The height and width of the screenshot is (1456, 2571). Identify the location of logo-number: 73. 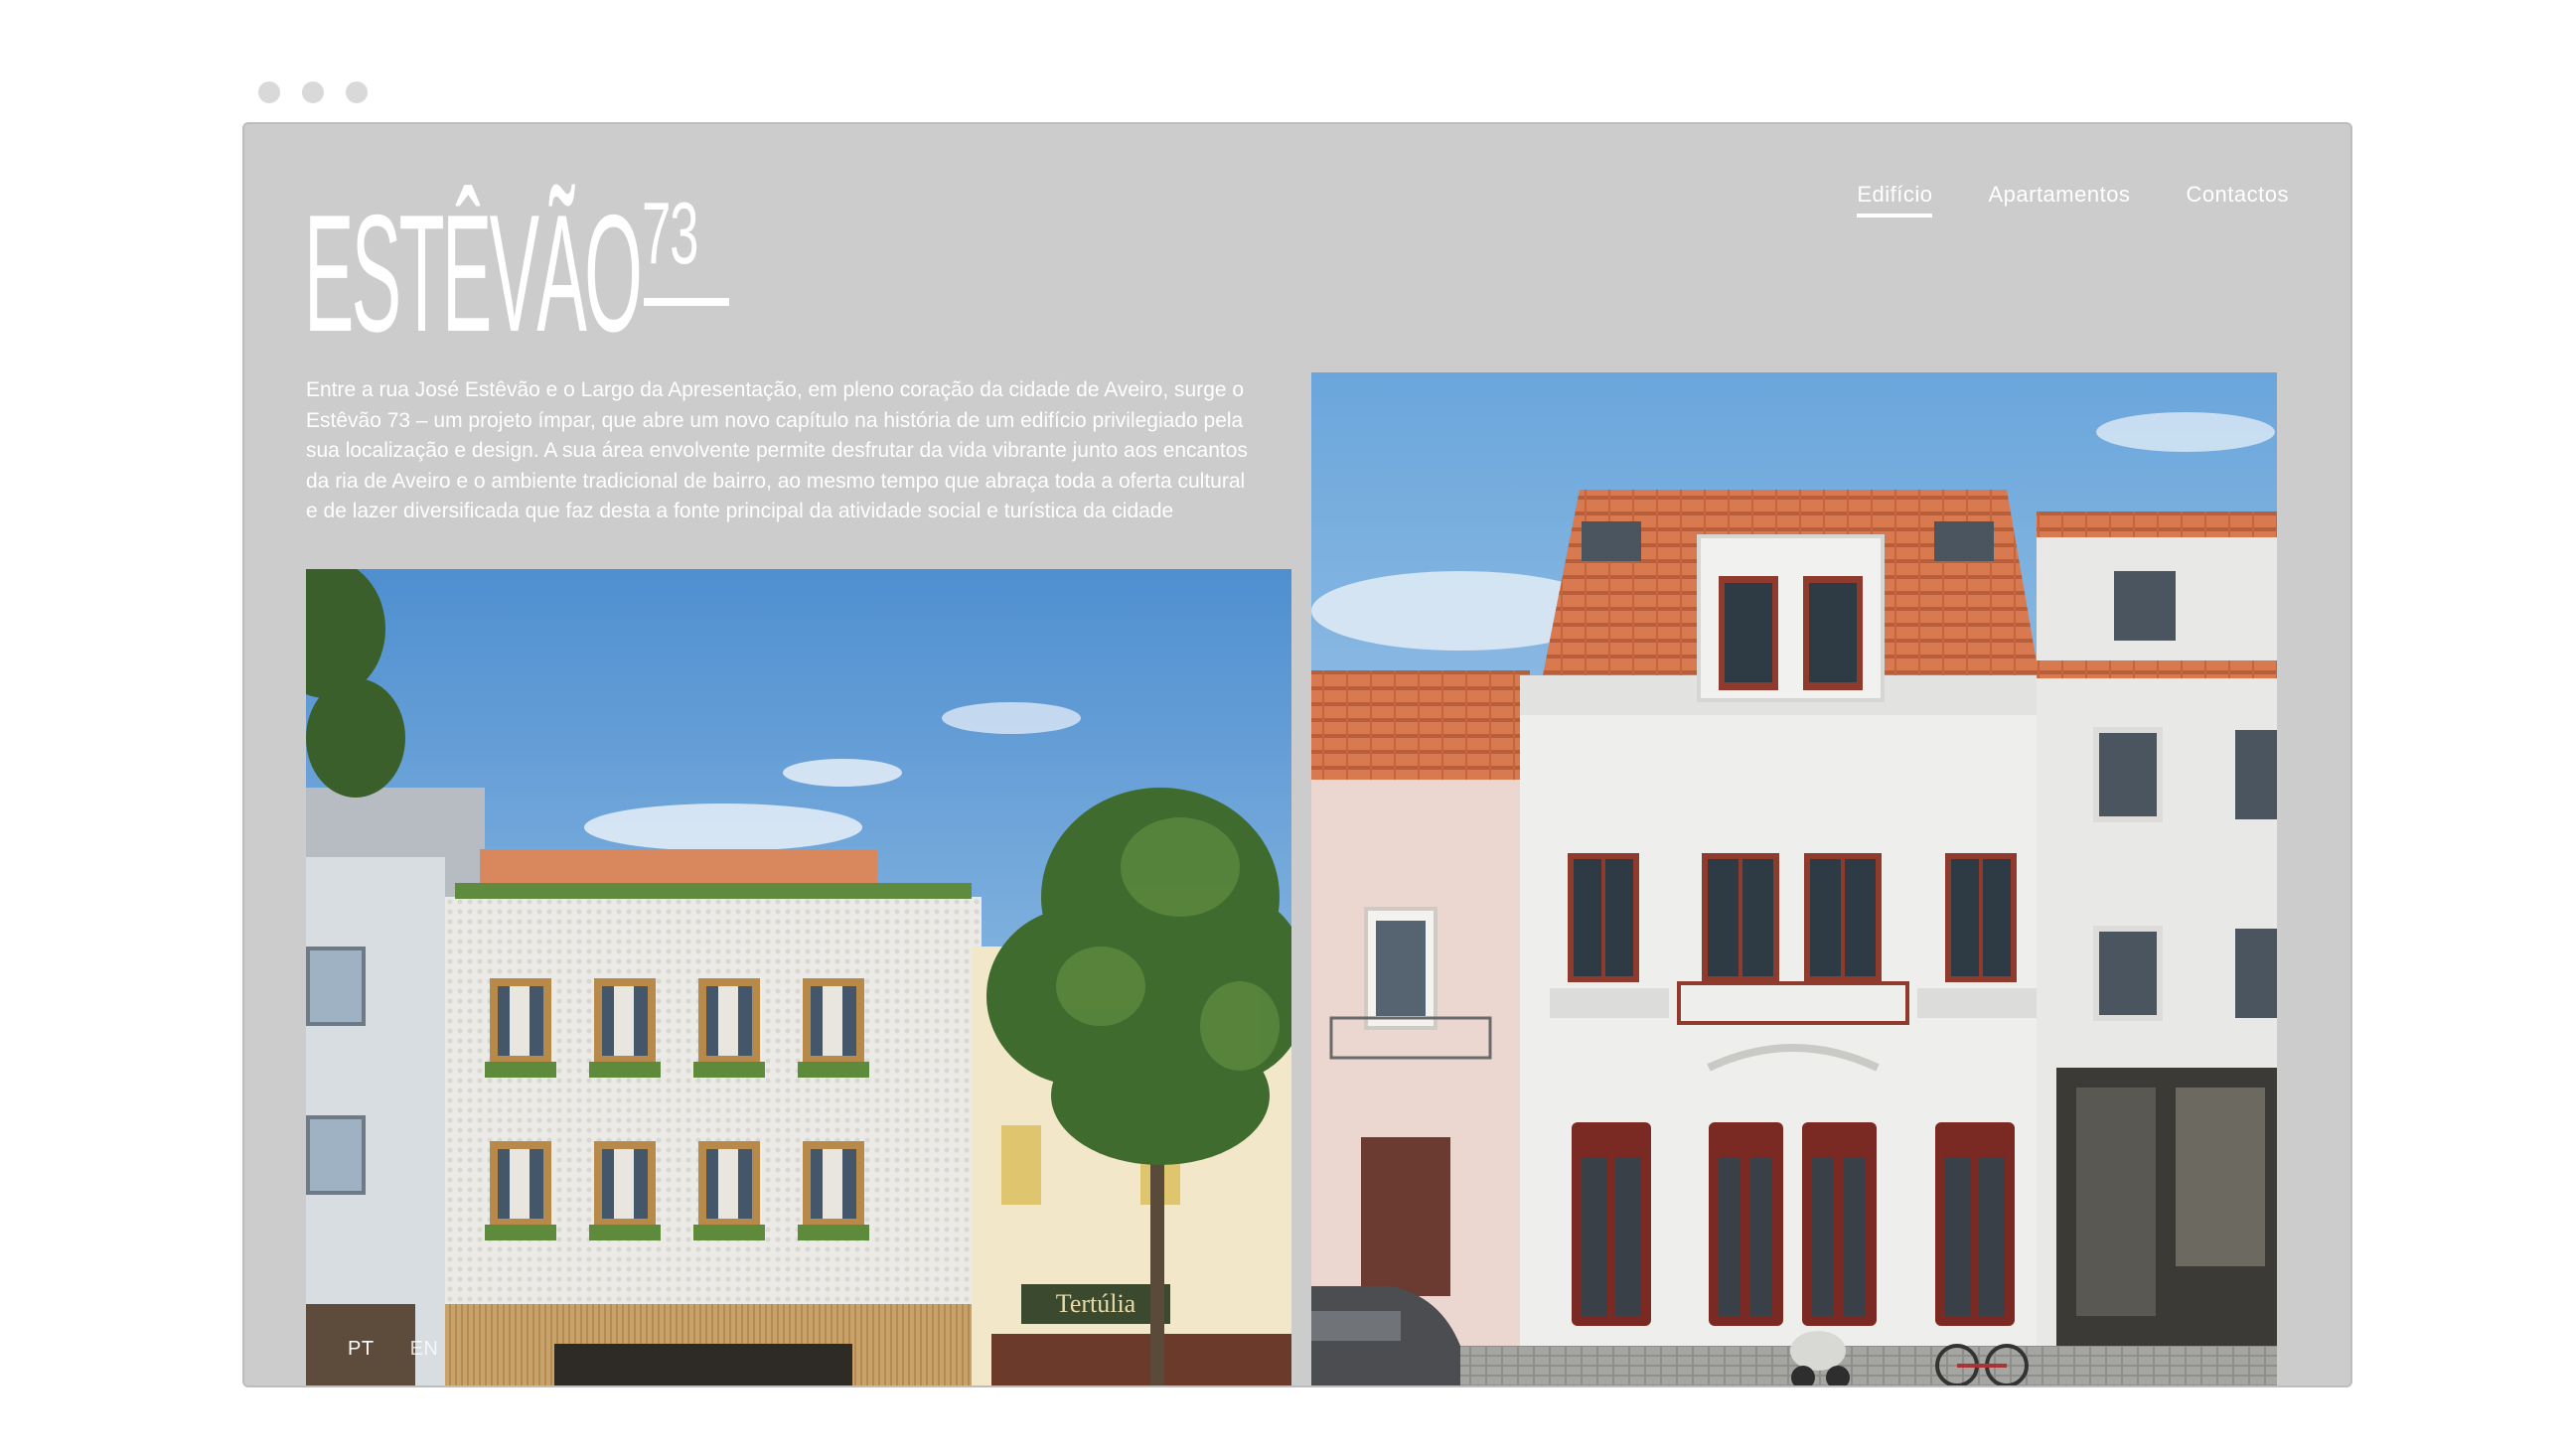
(670, 233).